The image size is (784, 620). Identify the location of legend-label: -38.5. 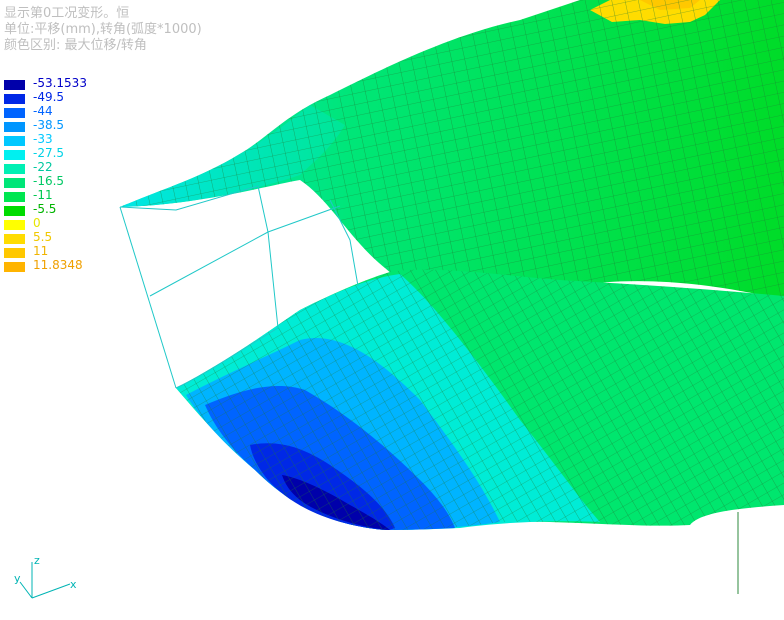
(49, 125).